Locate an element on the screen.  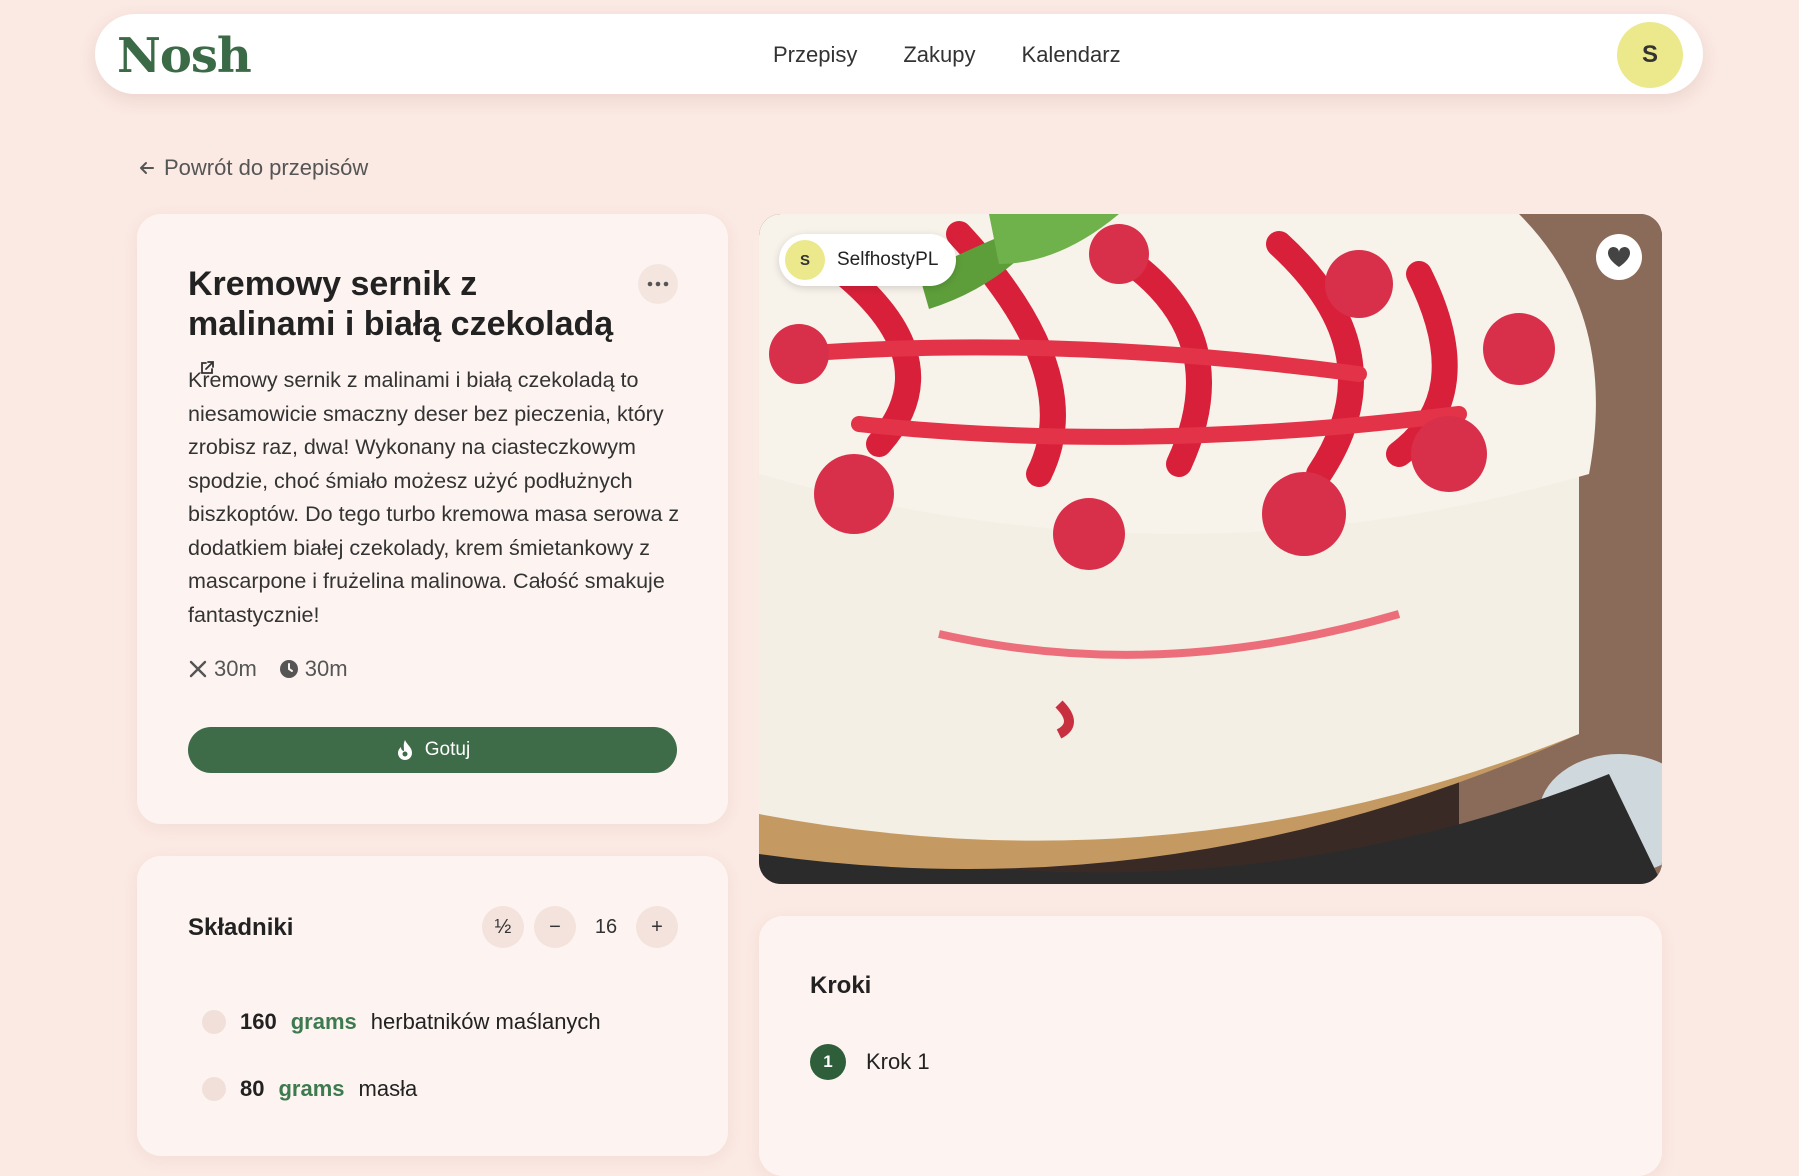
recipe-menu-button is located at coordinates (658, 284).